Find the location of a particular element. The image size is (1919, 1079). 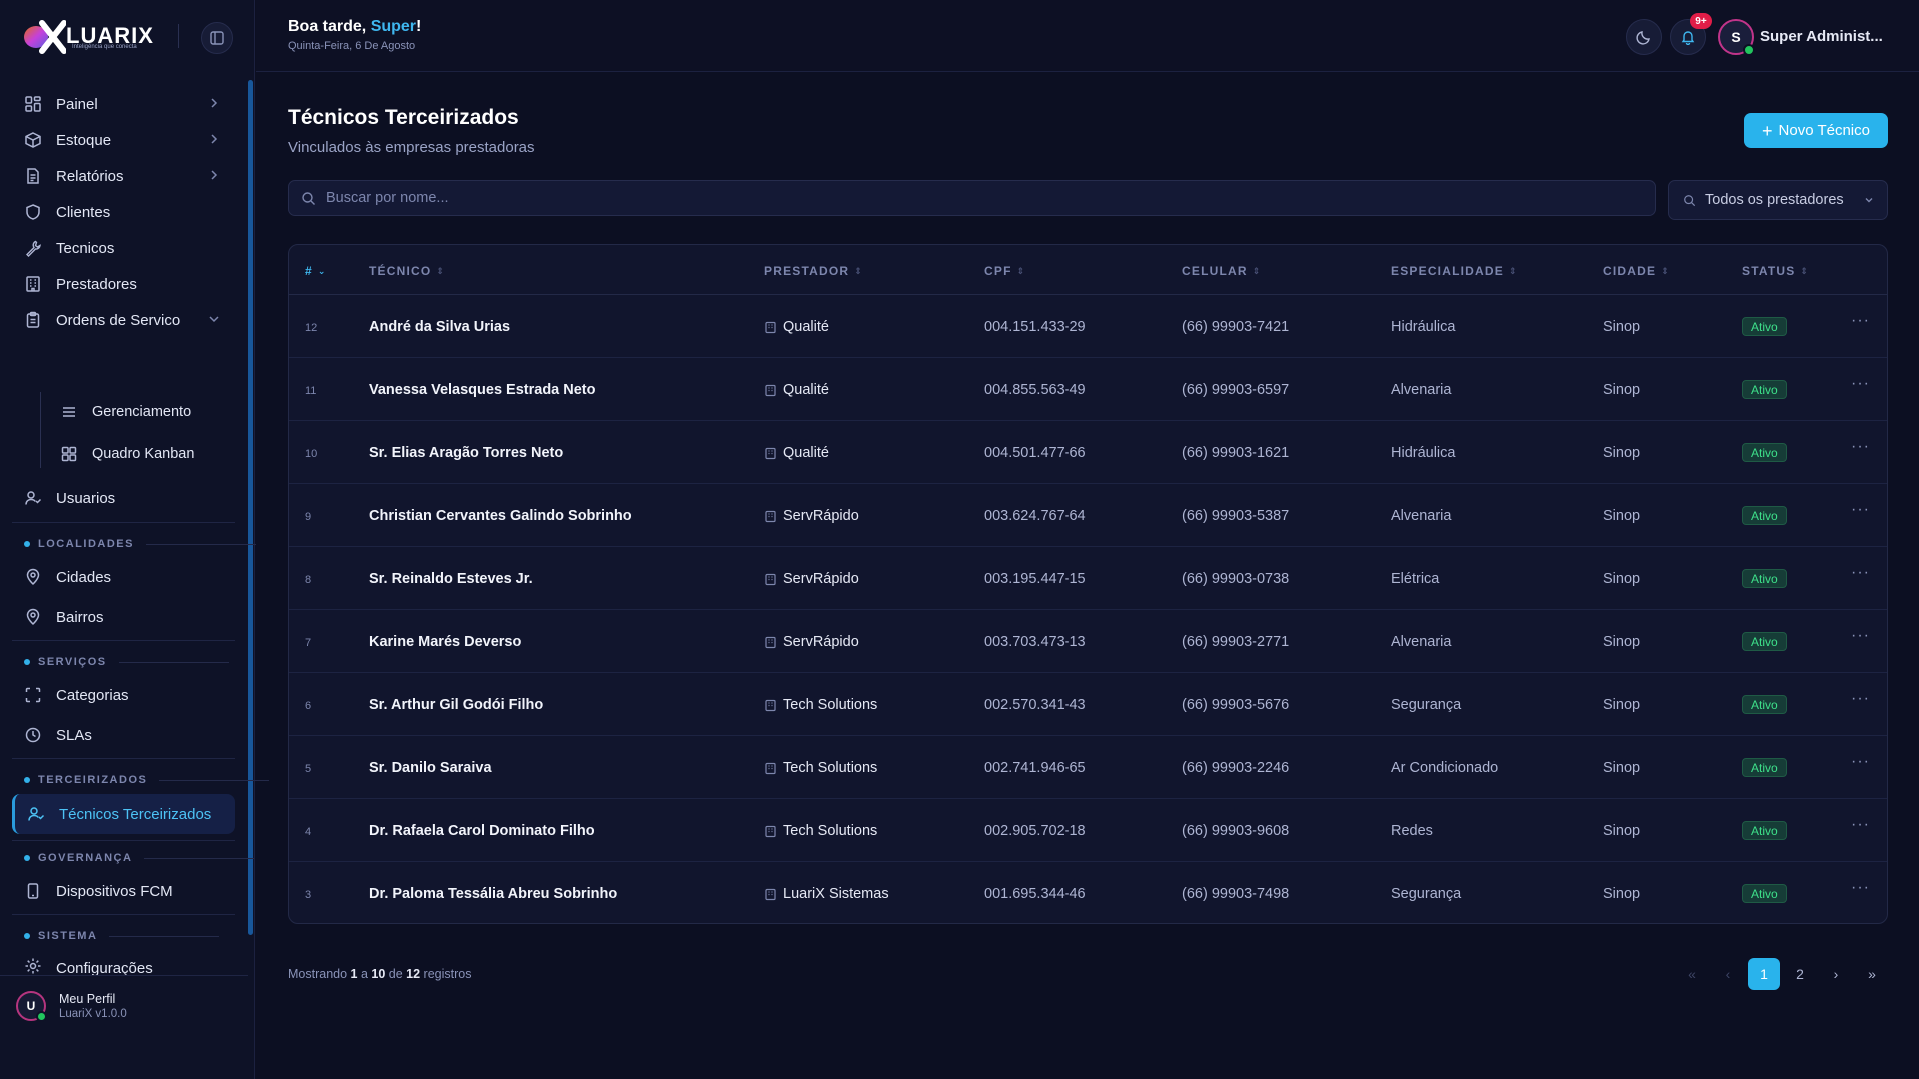

column-header-tecnico: TÉCNICO ⇕ is located at coordinates (407, 271).